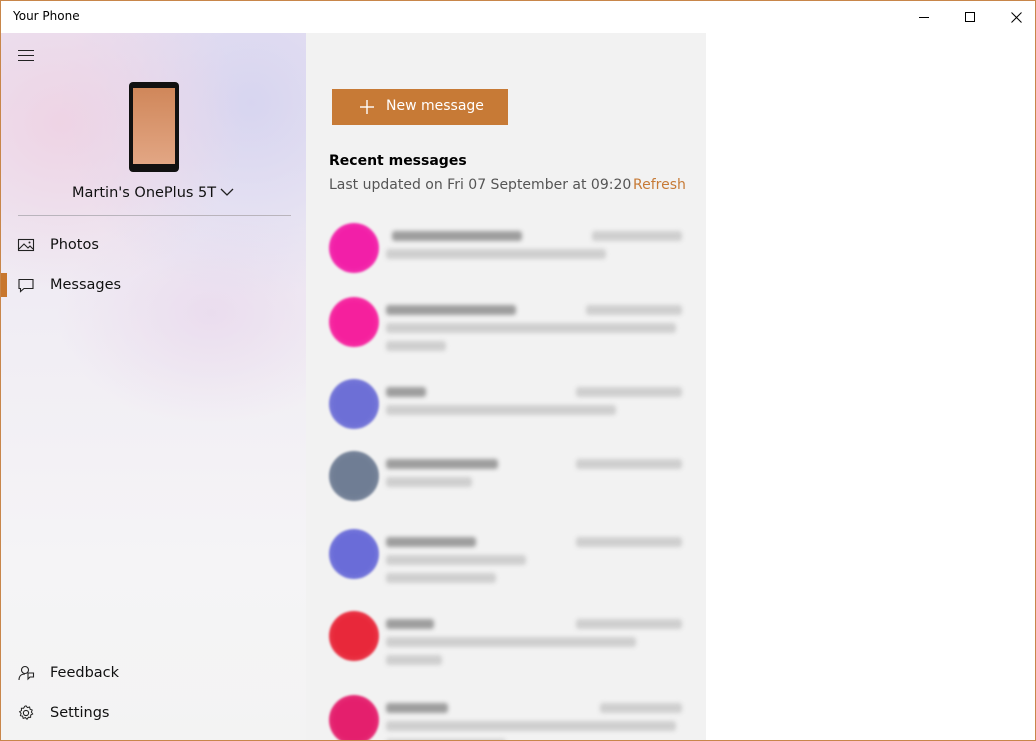 The width and height of the screenshot is (1036, 741). I want to click on maximize-button, so click(970, 17).